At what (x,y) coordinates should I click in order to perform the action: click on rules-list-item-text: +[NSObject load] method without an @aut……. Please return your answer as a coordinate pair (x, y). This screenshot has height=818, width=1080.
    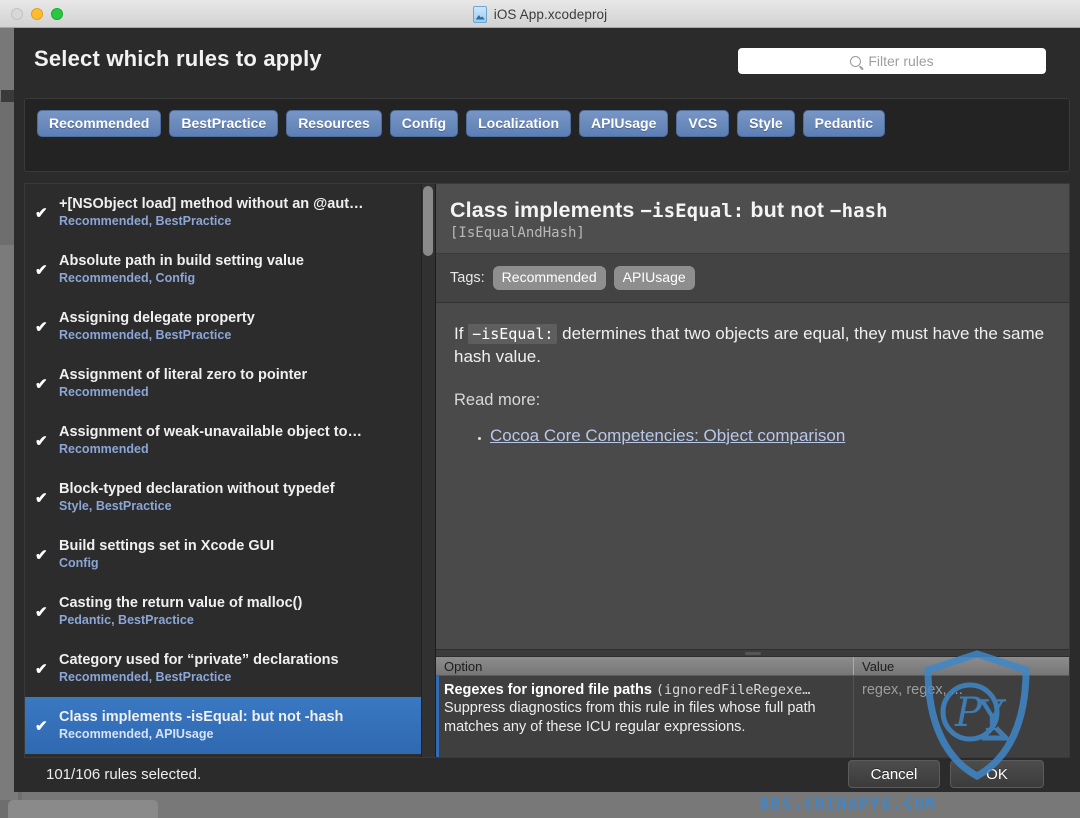
    Looking at the image, I should click on (211, 212).